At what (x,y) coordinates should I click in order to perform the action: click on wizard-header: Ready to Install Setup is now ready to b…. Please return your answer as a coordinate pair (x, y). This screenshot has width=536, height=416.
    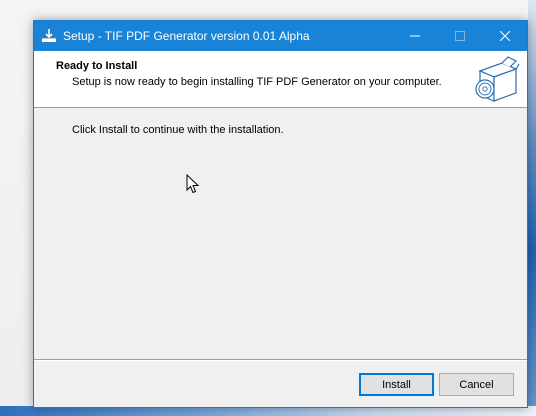
    Looking at the image, I should click on (280, 79).